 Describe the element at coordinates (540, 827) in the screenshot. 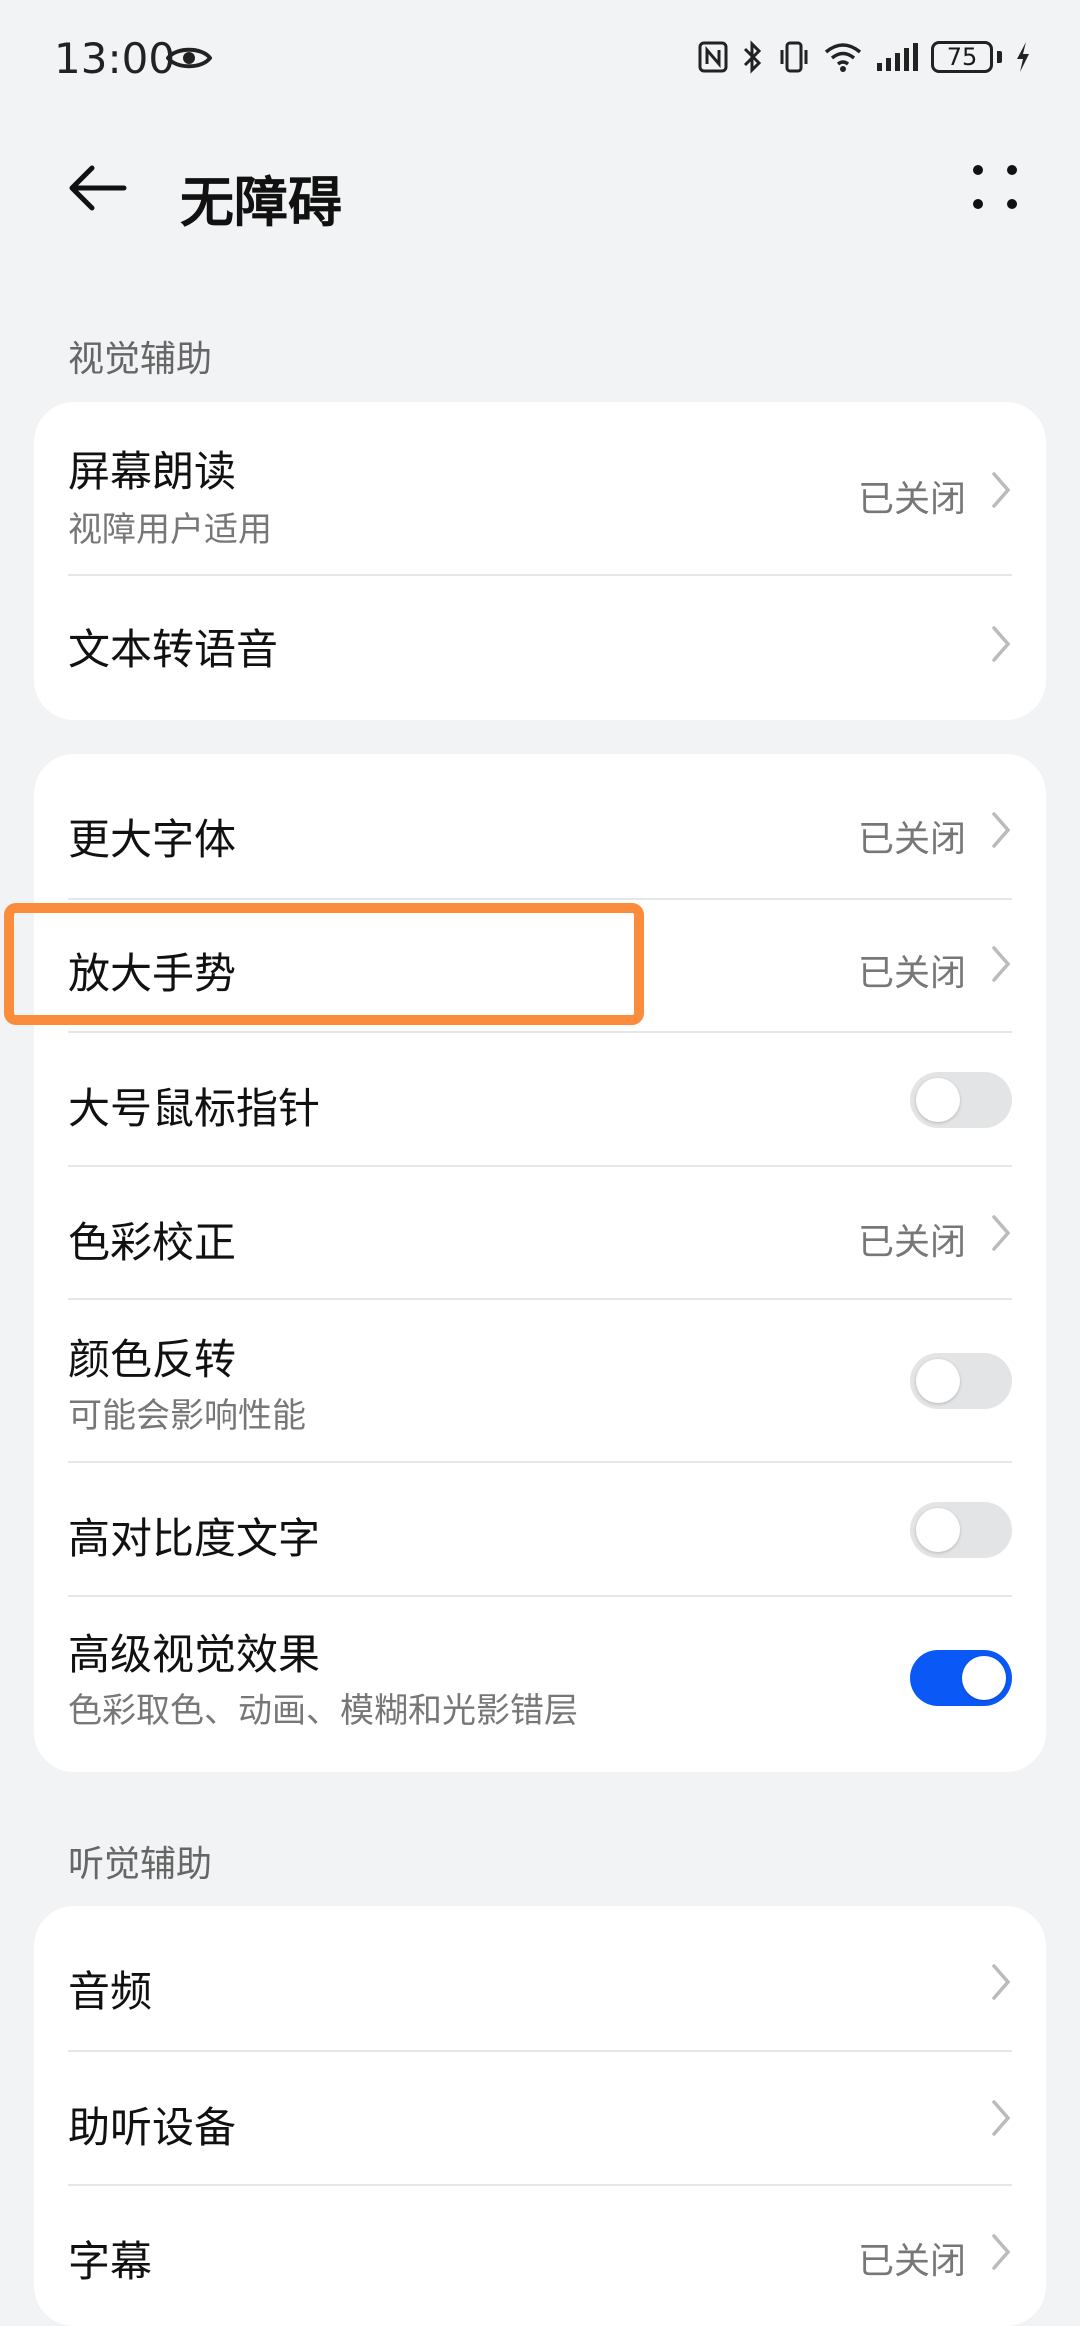

I see `setting-row-larger-font: 更大字体 已关闭` at that location.